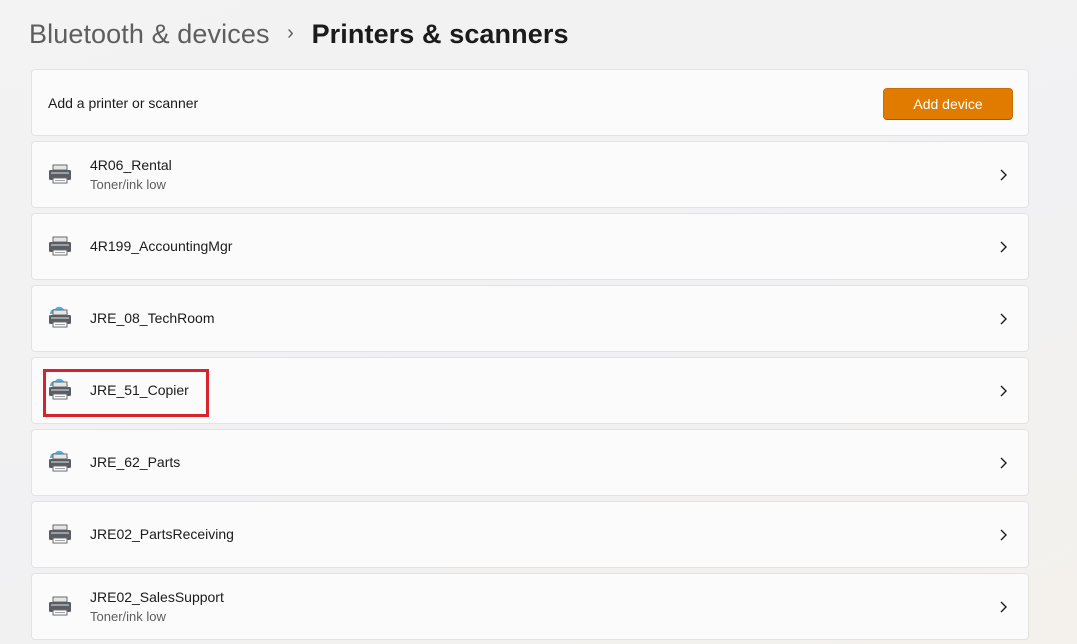 The height and width of the screenshot is (644, 1077). What do you see at coordinates (948, 104) in the screenshot?
I see `add-device-button: Add device` at bounding box center [948, 104].